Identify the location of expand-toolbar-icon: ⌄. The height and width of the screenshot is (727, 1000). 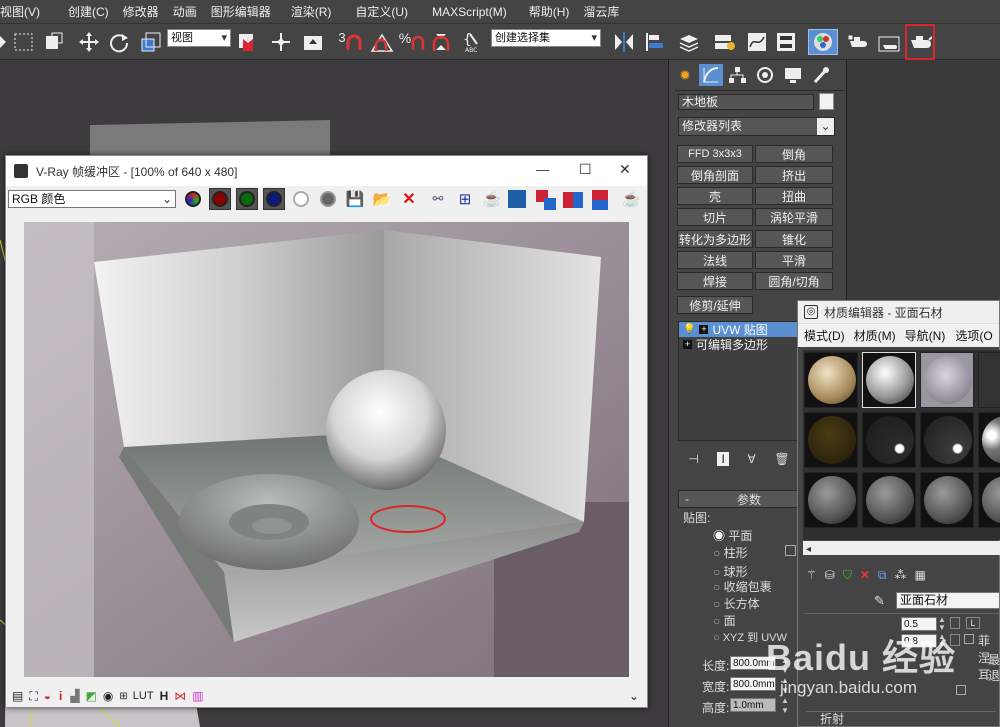
(634, 696).